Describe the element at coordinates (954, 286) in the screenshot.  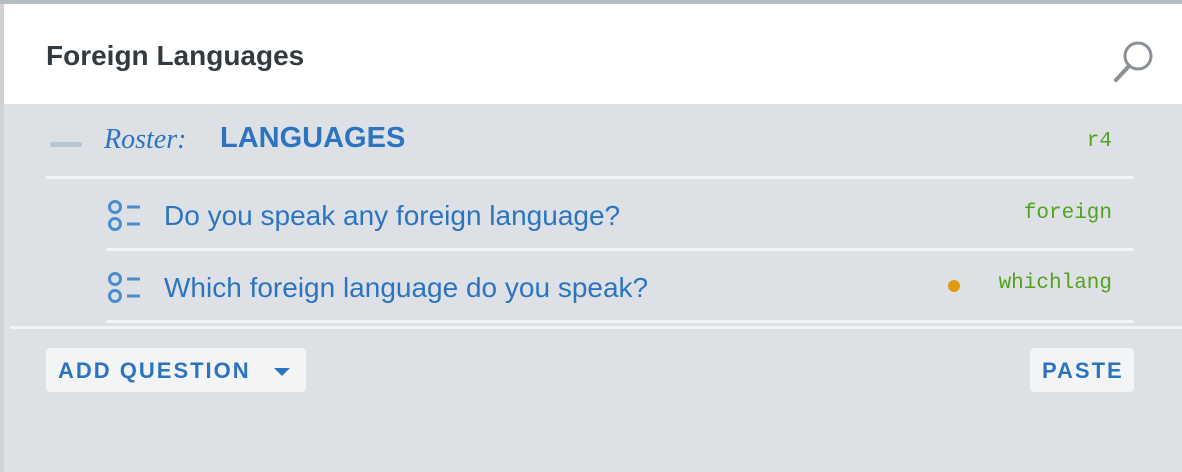
I see `warning-indicator` at that location.